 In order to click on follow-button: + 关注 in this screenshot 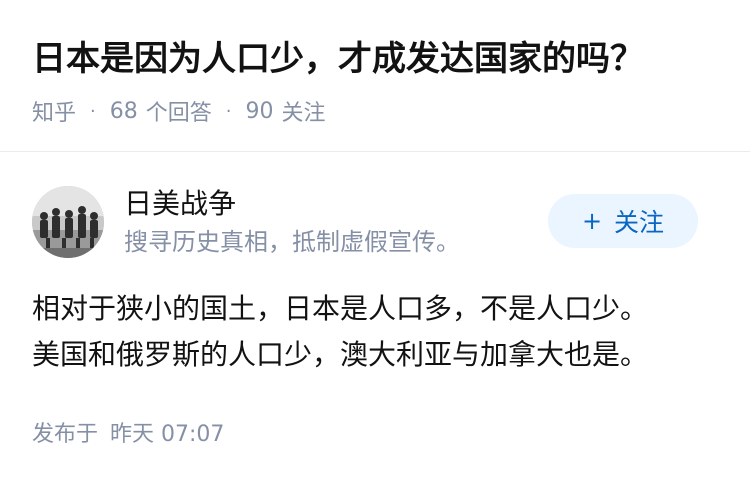, I will do `click(623, 221)`.